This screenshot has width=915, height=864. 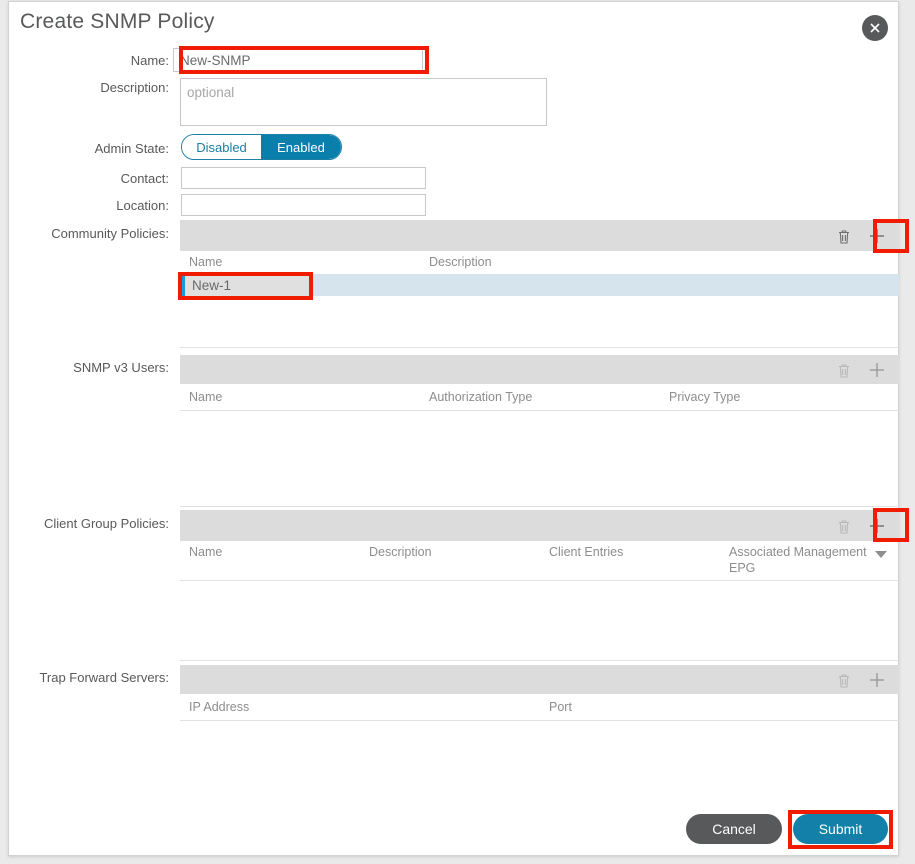 I want to click on client-group-column-description: Description, so click(x=400, y=552).